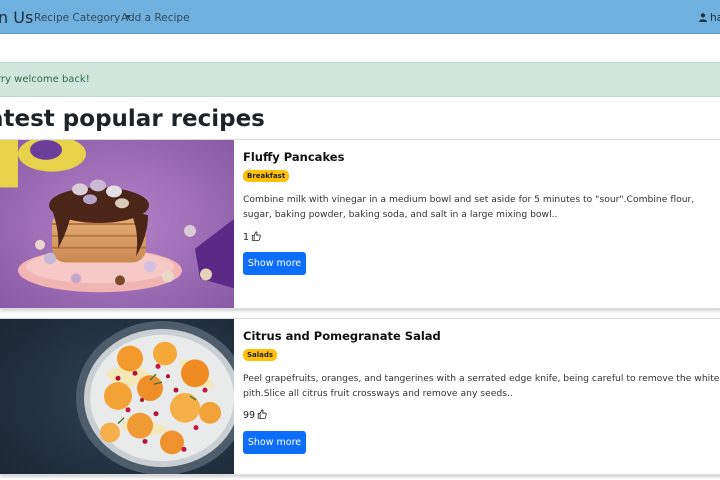 The width and height of the screenshot is (720, 480). I want to click on recipe-likes: 99, so click(255, 415).